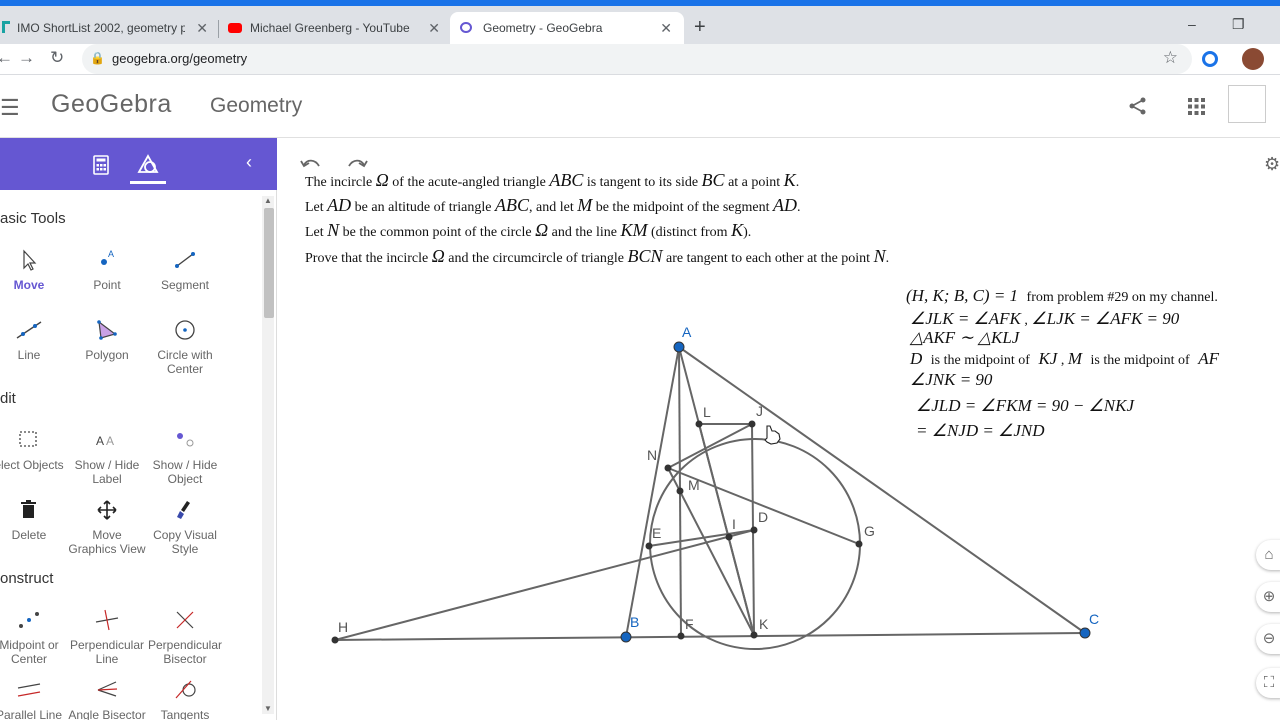 The width and height of the screenshot is (1280, 720). Describe the element at coordinates (249, 162) in the screenshot. I see `collapse-chevron-icon: ‹` at that location.